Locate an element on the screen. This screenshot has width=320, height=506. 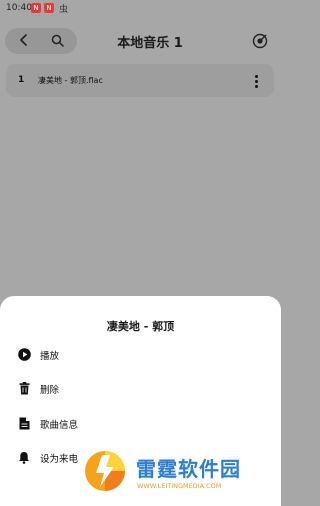
toolbar: 本地音乐 1 is located at coordinates (140, 42).